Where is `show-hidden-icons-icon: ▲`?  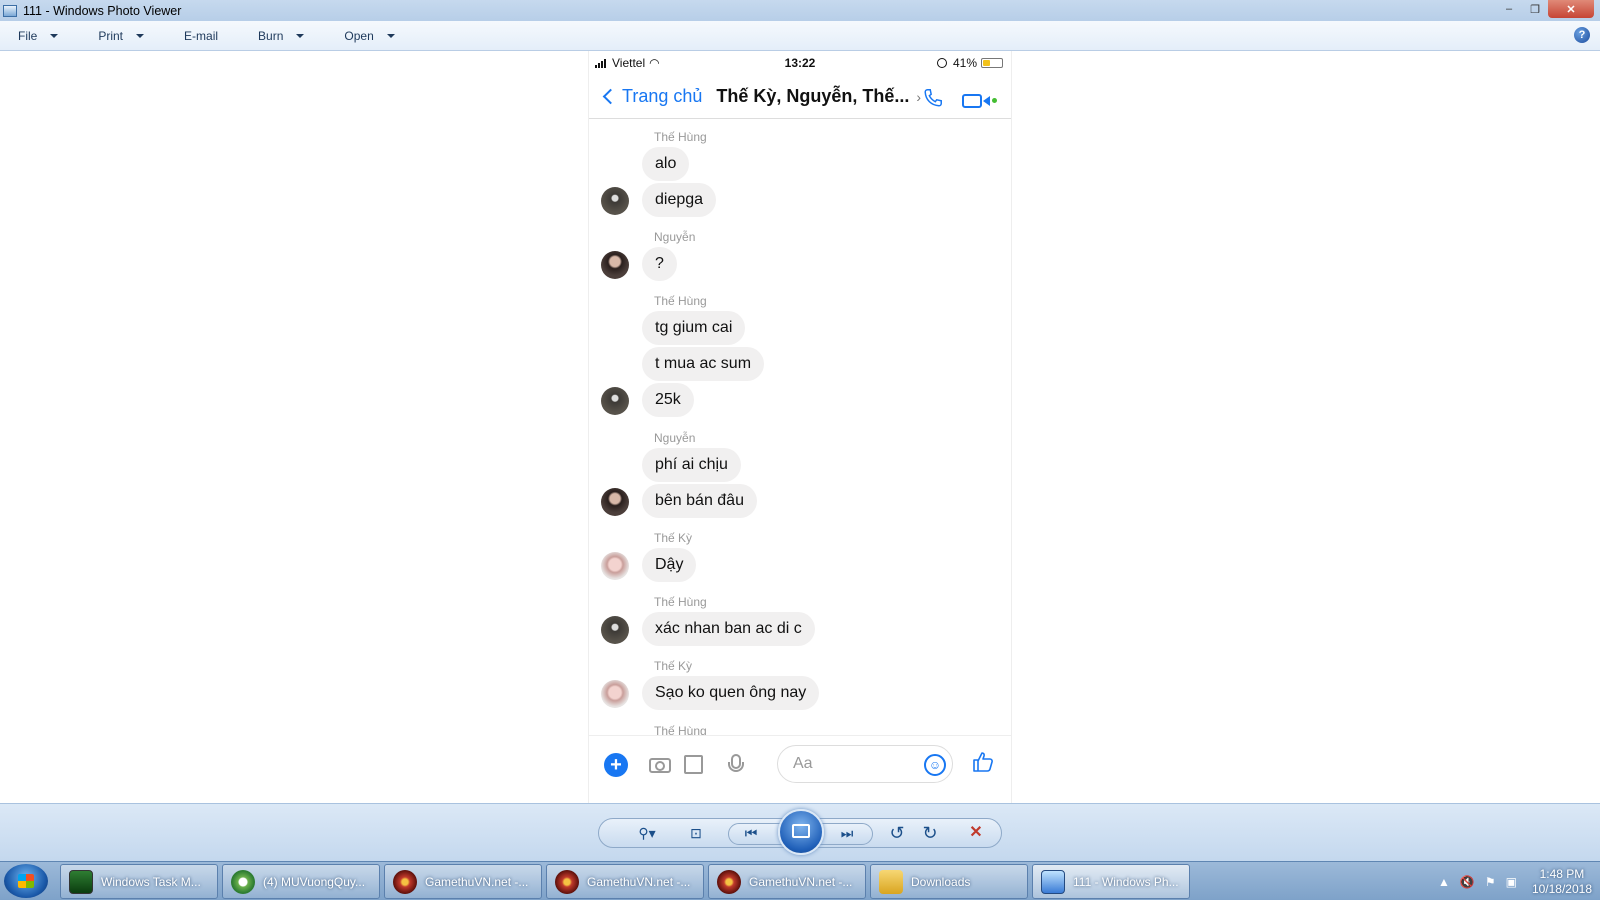 show-hidden-icons-icon: ▲ is located at coordinates (1444, 882).